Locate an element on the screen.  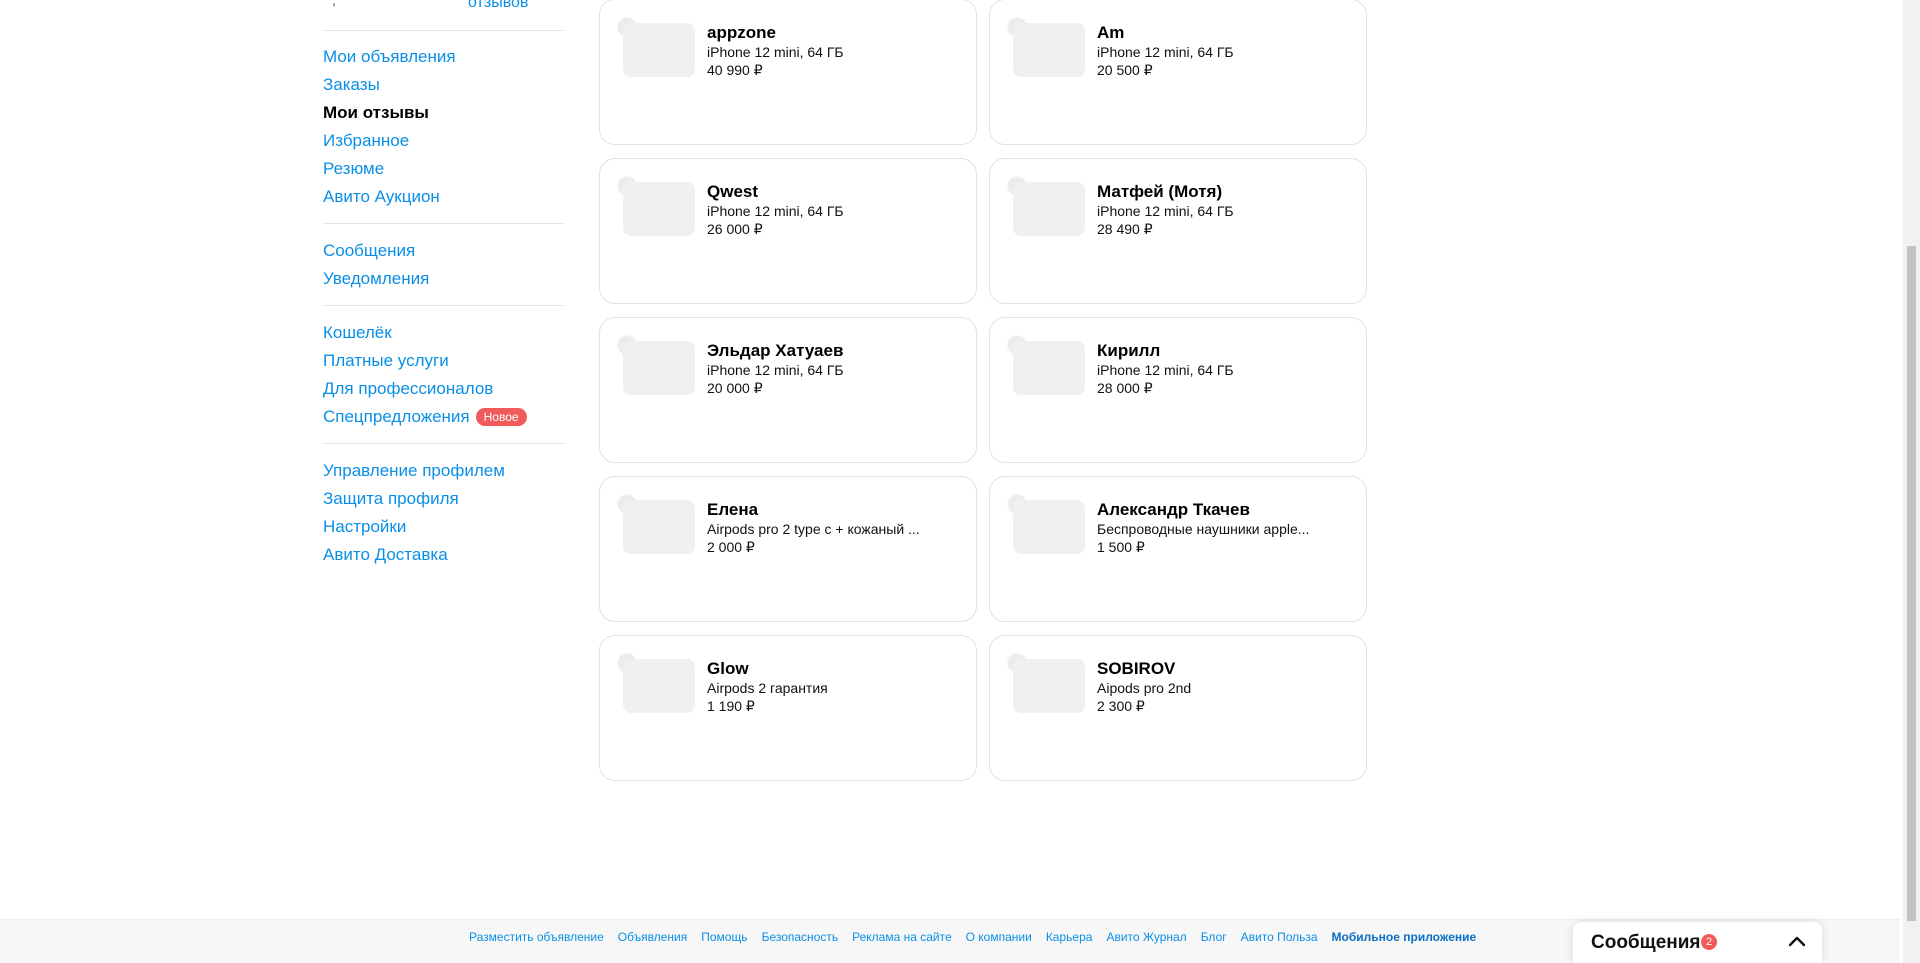
footer-link: Объявления is located at coordinates (652, 937).